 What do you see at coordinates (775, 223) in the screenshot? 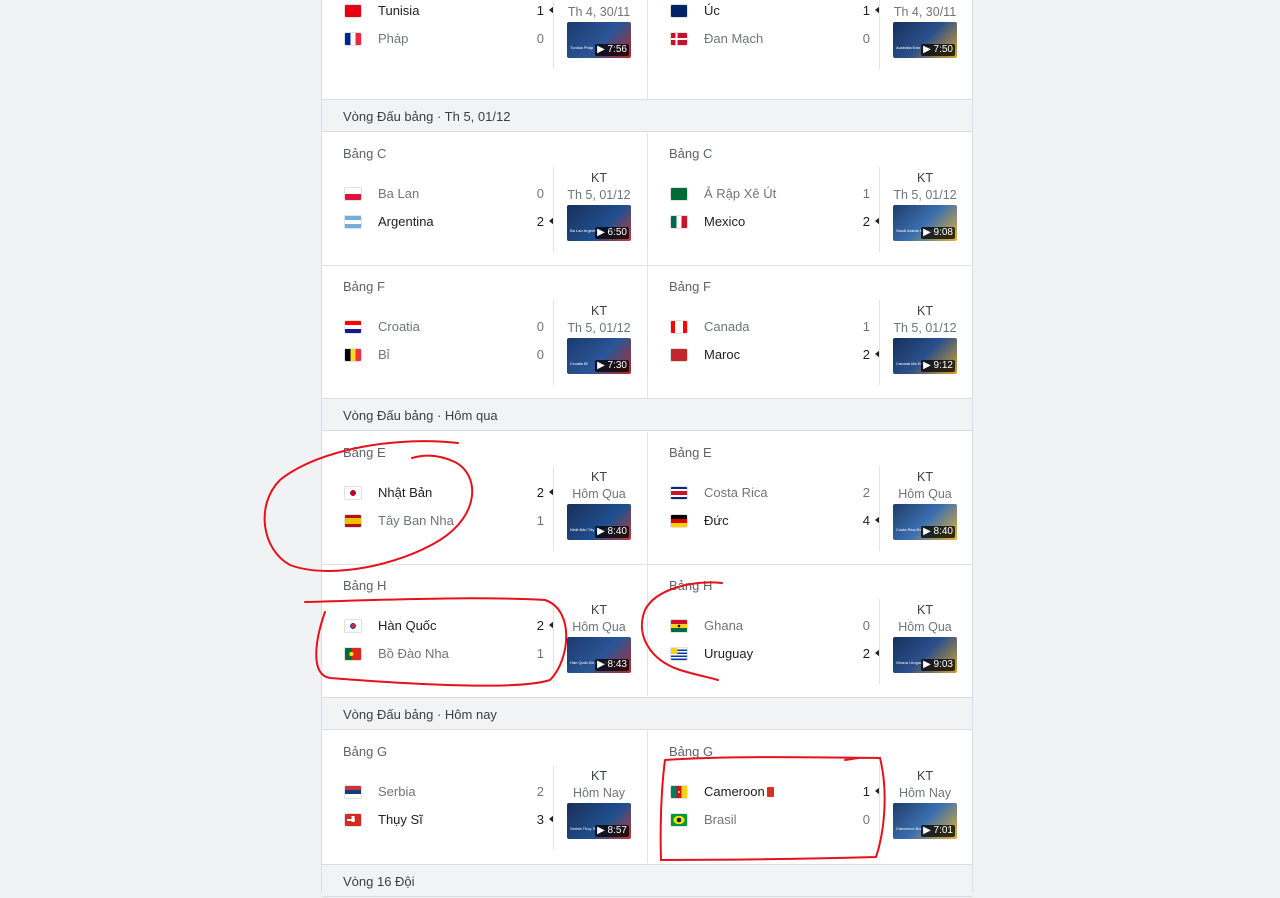
I see `away-team-row: Mexico` at bounding box center [775, 223].